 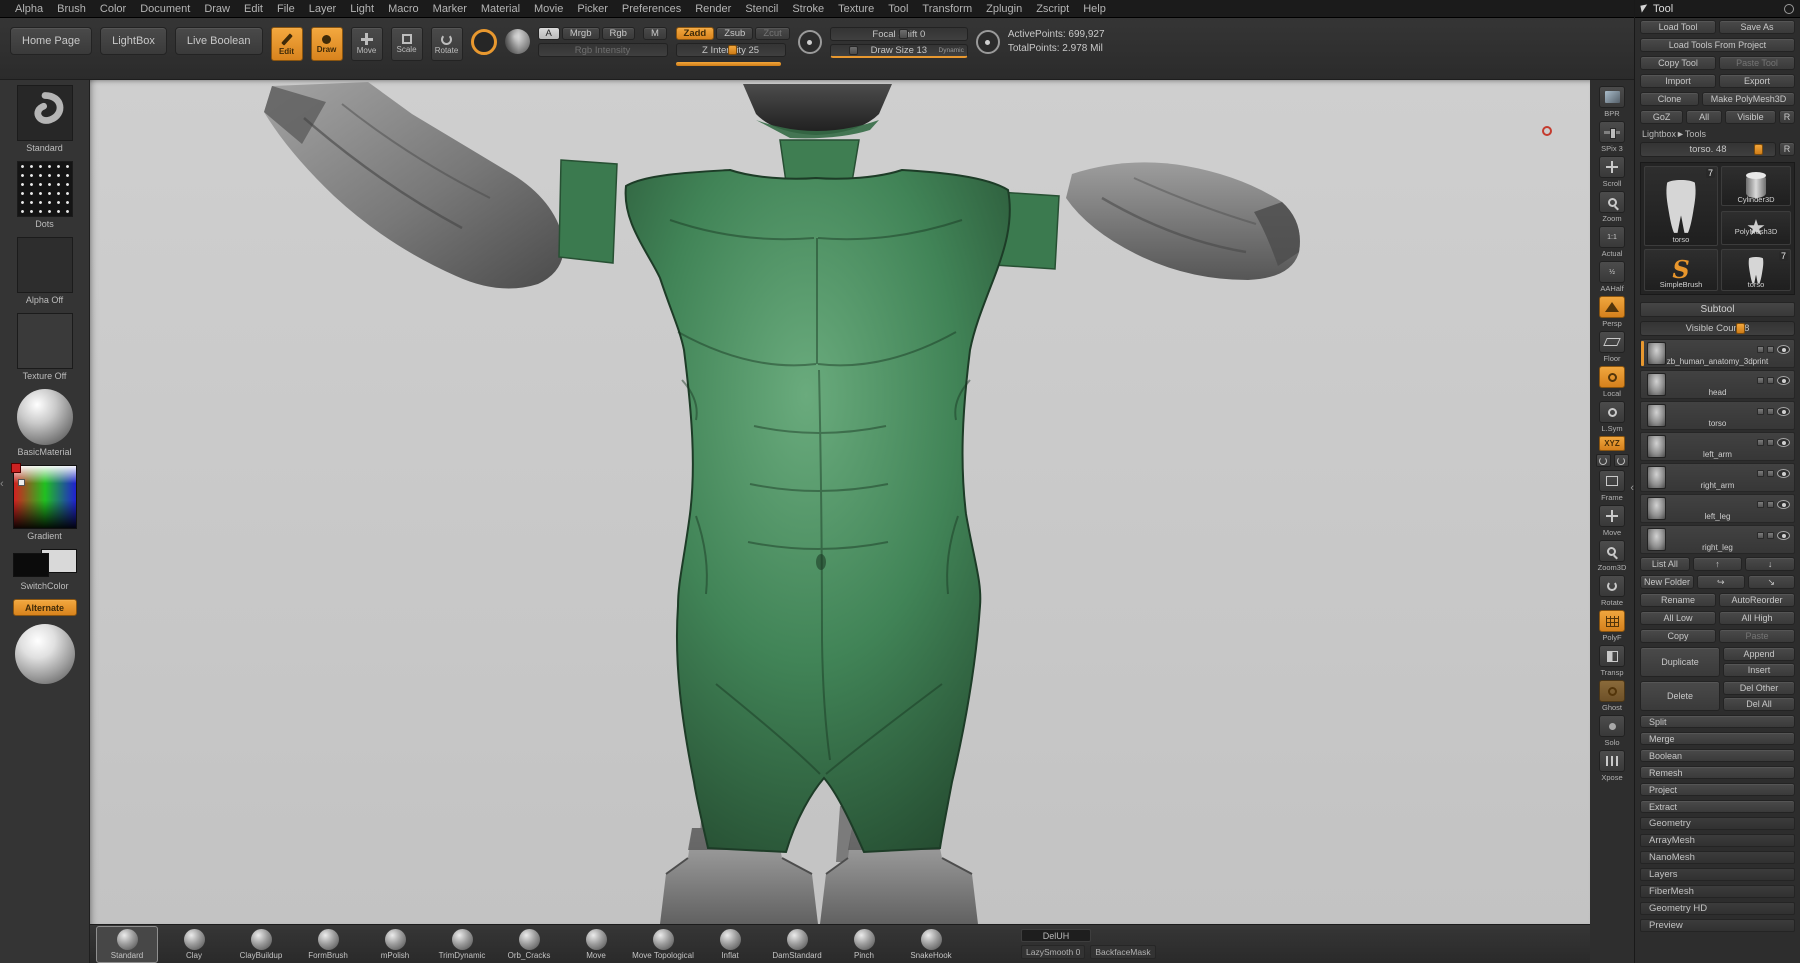 What do you see at coordinates (580, 33) in the screenshot?
I see `mrgb-button: Mrgb` at bounding box center [580, 33].